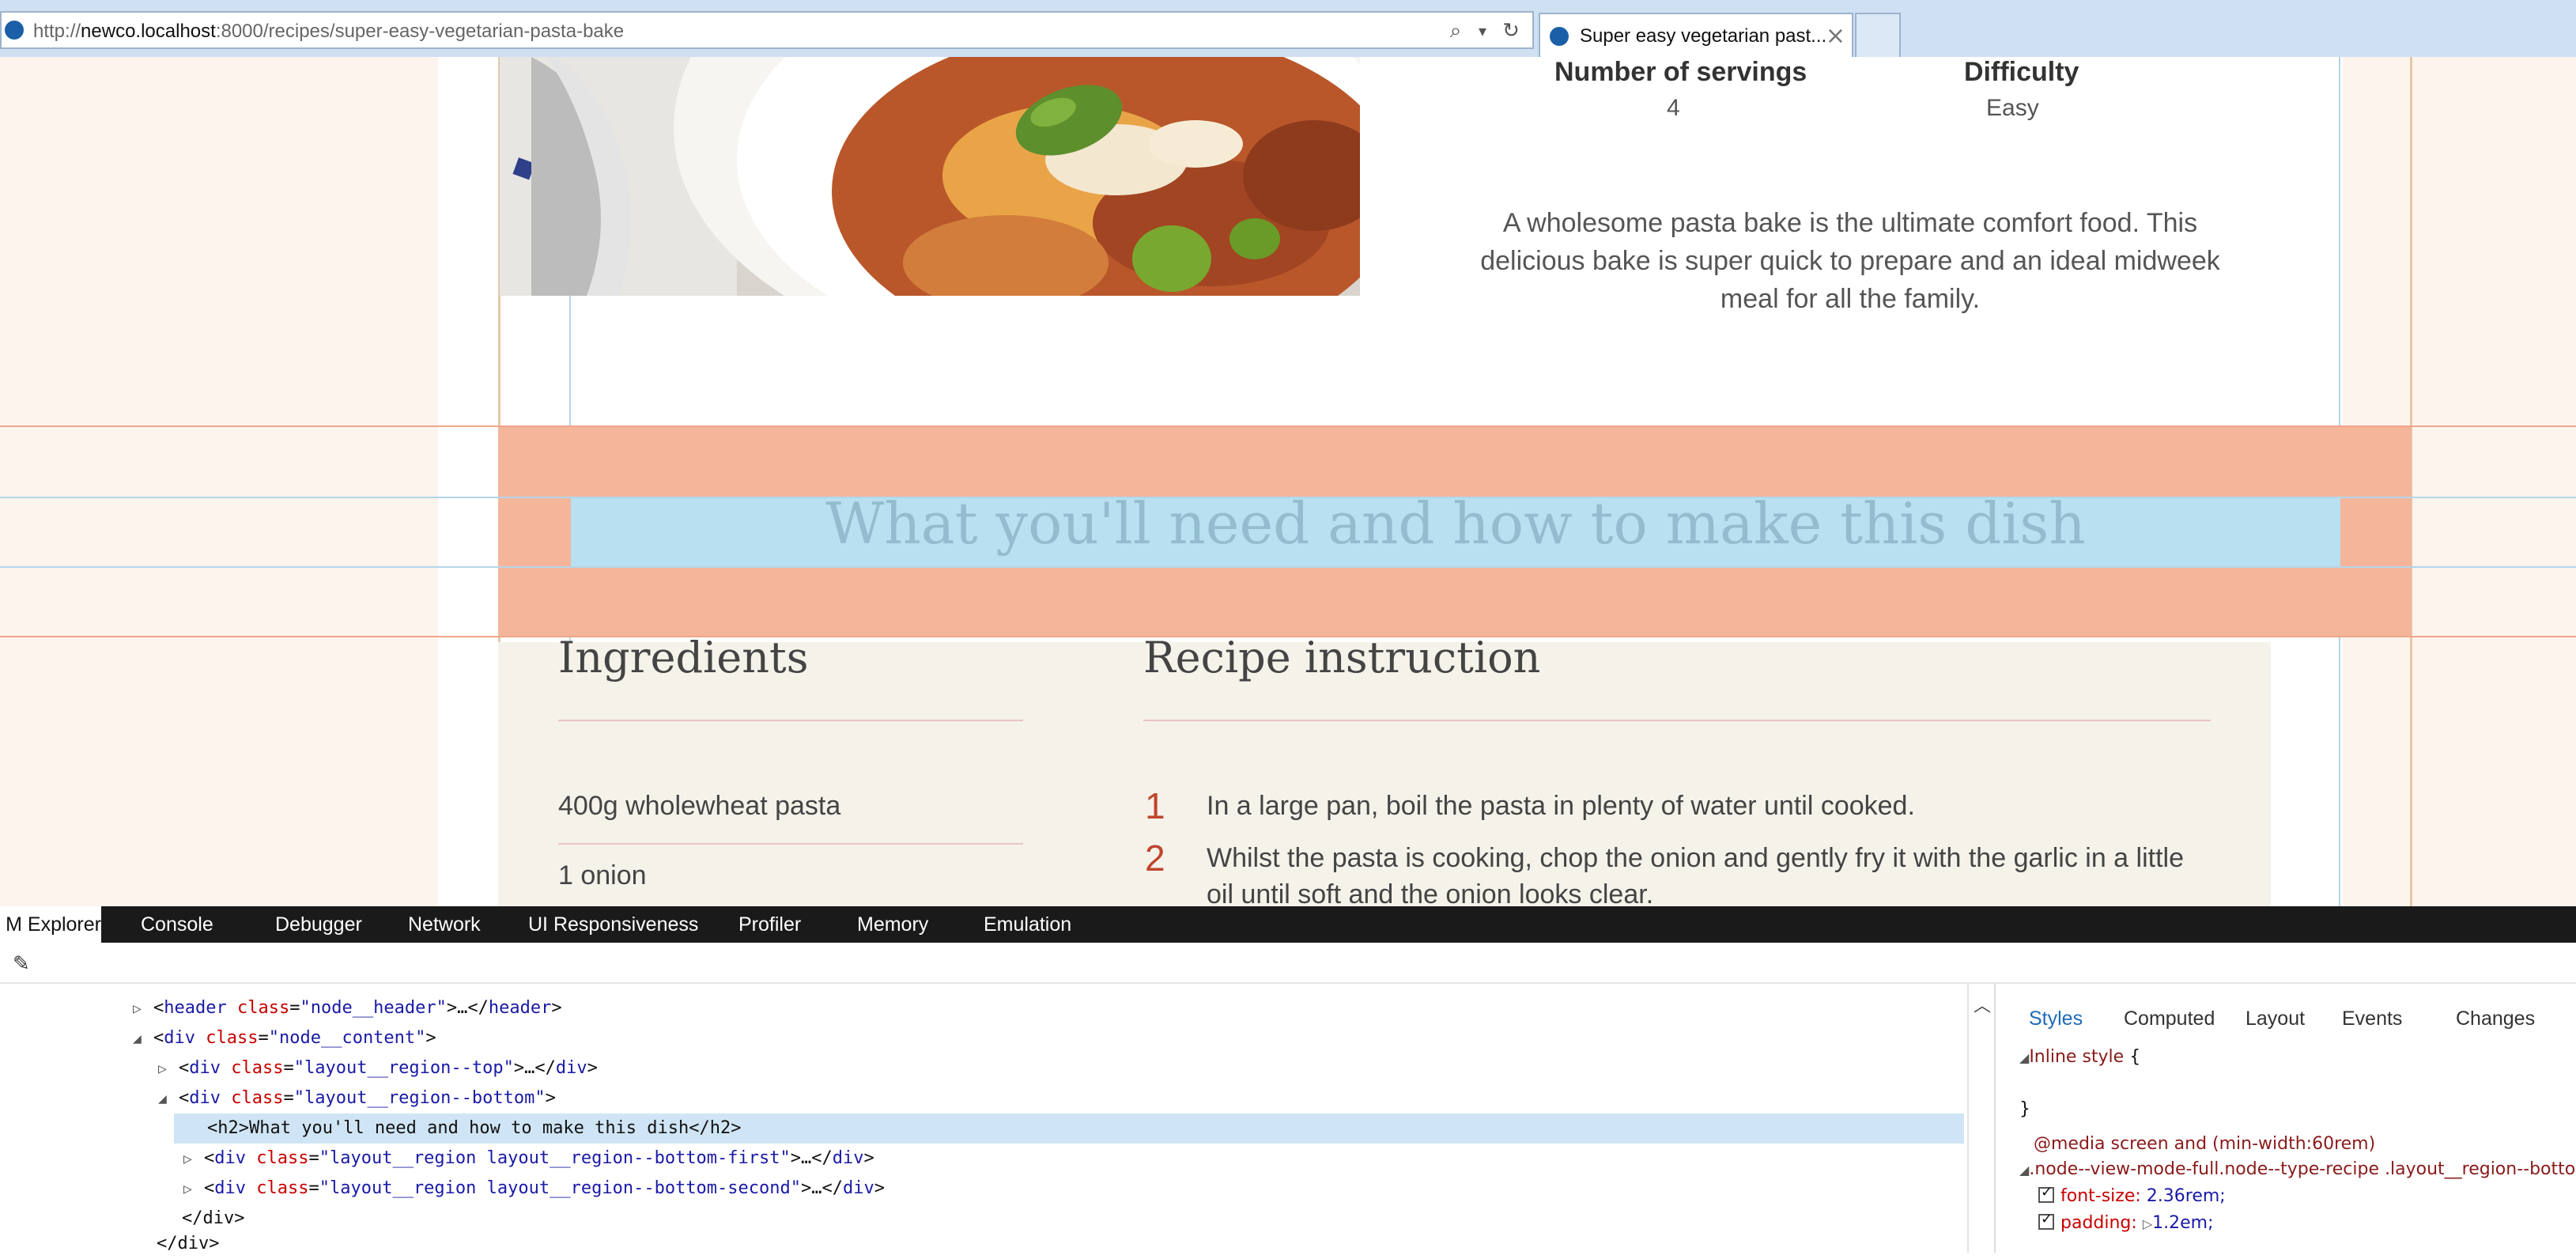 Image resolution: width=2576 pixels, height=1259 pixels. I want to click on dom-node: ◢ <div class="layout__region--bottom">, so click(357, 1098).